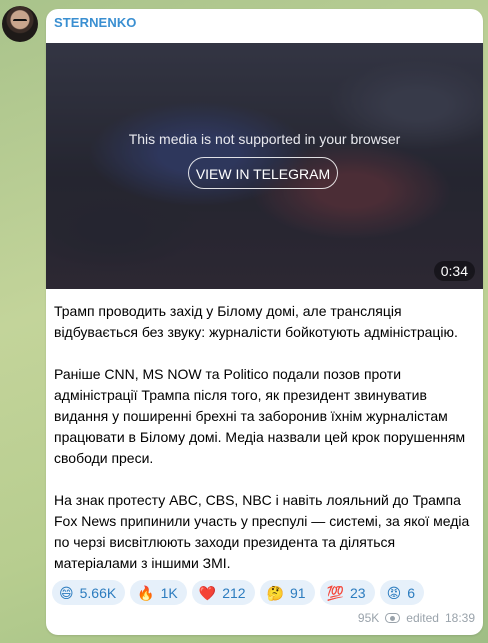  Describe the element at coordinates (335, 592) in the screenshot. I see `hundred-points-icon: 💯` at that location.